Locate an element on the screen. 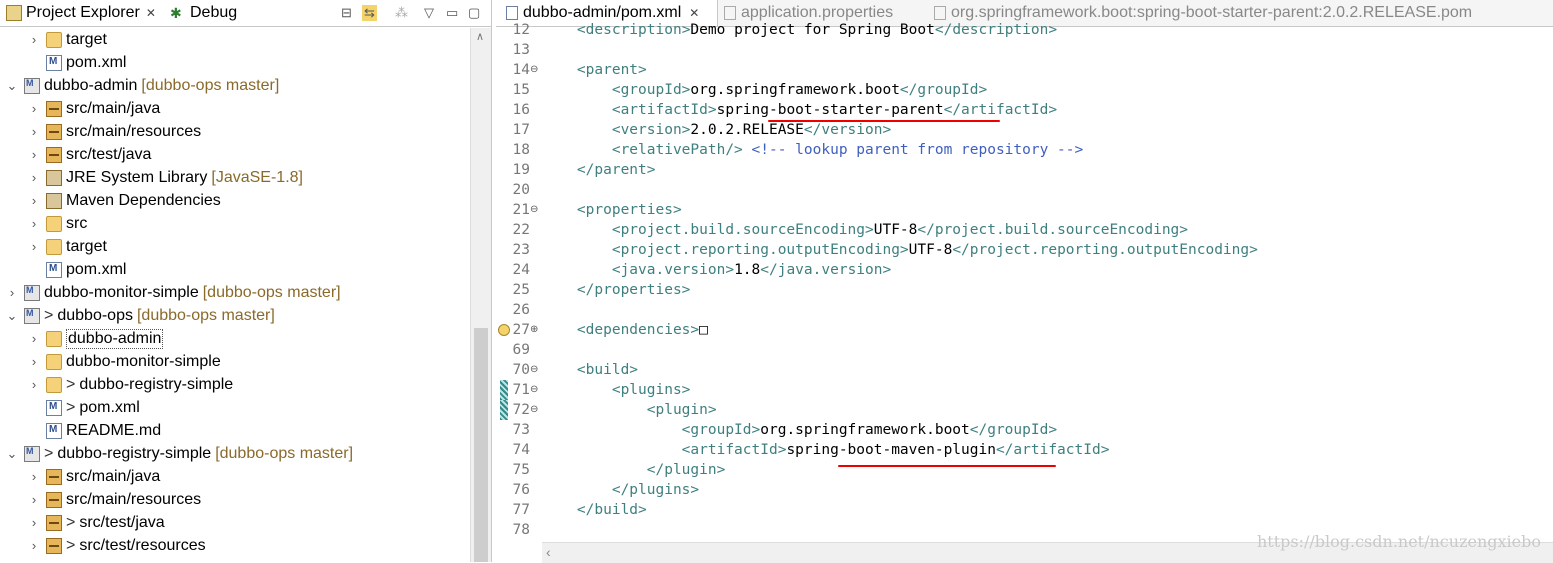 This screenshot has width=1553, height=563. tree-item: ⌄ dubbo-admin[dubbo-ops master] is located at coordinates (142, 85).